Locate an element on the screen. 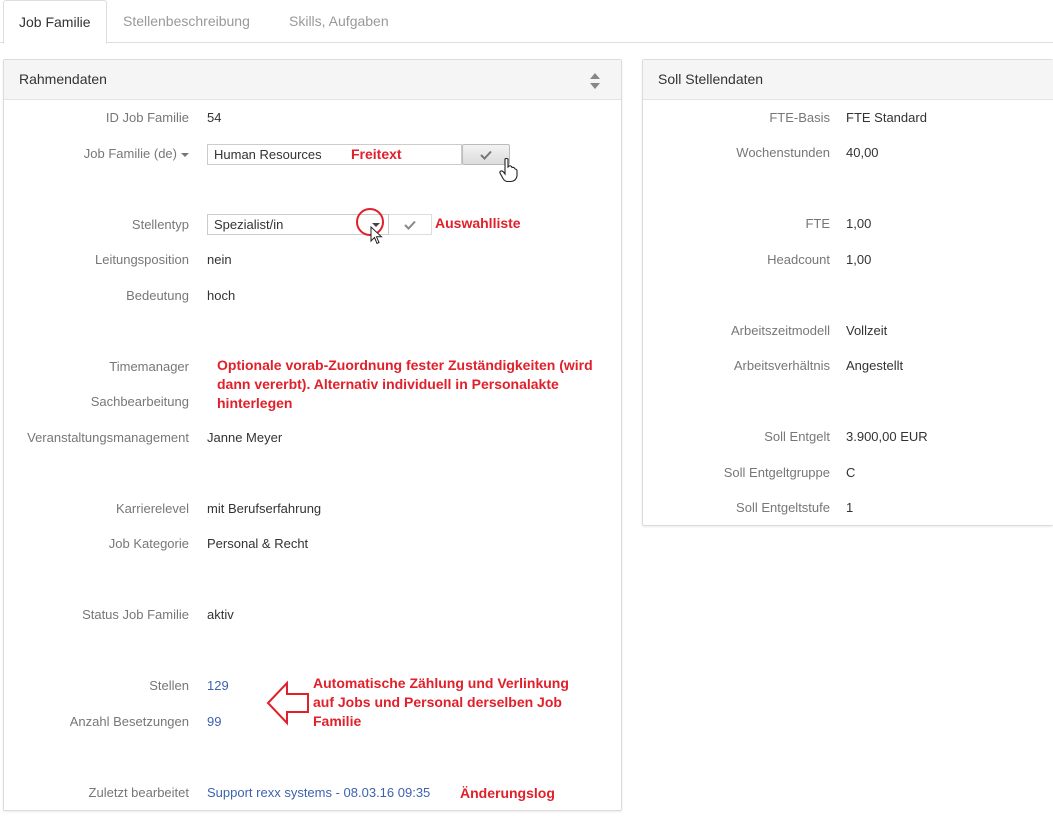 This screenshot has width=1053, height=816. field-label: Bedeutung is located at coordinates (157, 295).